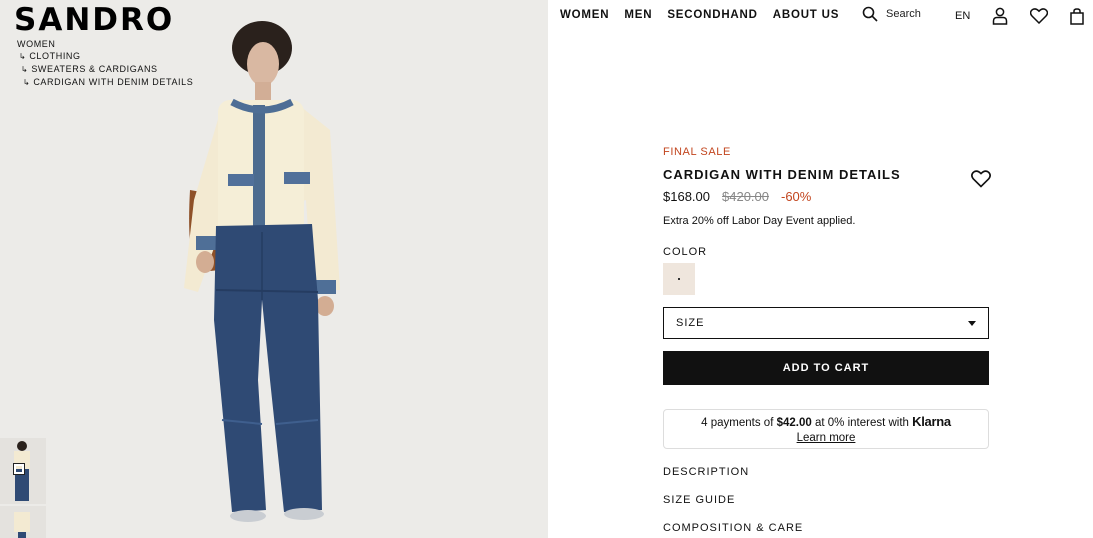  Describe the element at coordinates (105, 56) in the screenshot. I see `breadcrumb-item-clothing: ↳ CLOTHING` at that location.